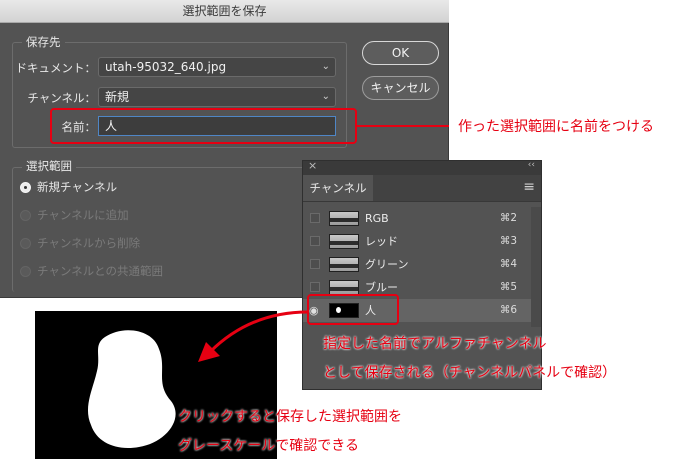 The image size is (700, 462). What do you see at coordinates (353, 309) in the screenshot?
I see `alpha-channel-highlight` at bounding box center [353, 309].